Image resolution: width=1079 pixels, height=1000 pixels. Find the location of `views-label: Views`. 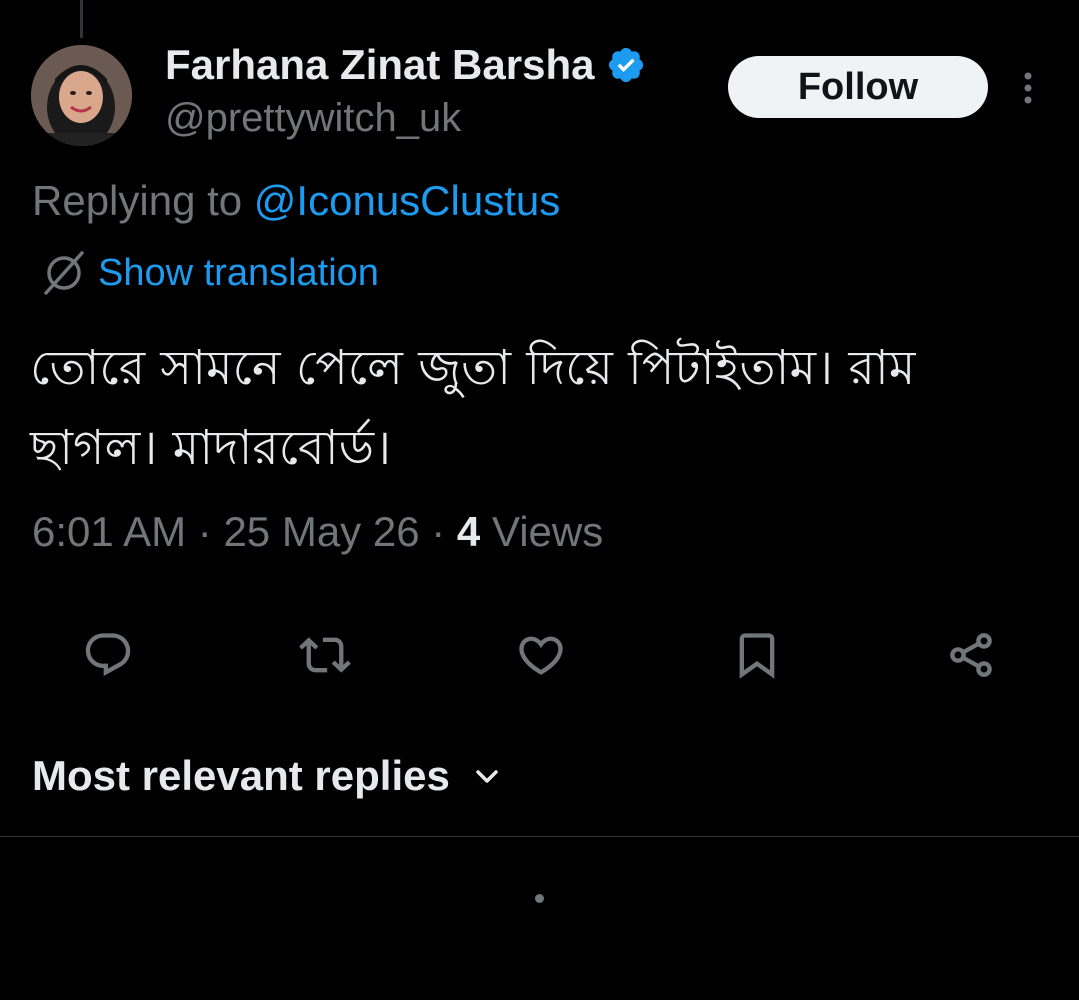

views-label: Views is located at coordinates (547, 531).